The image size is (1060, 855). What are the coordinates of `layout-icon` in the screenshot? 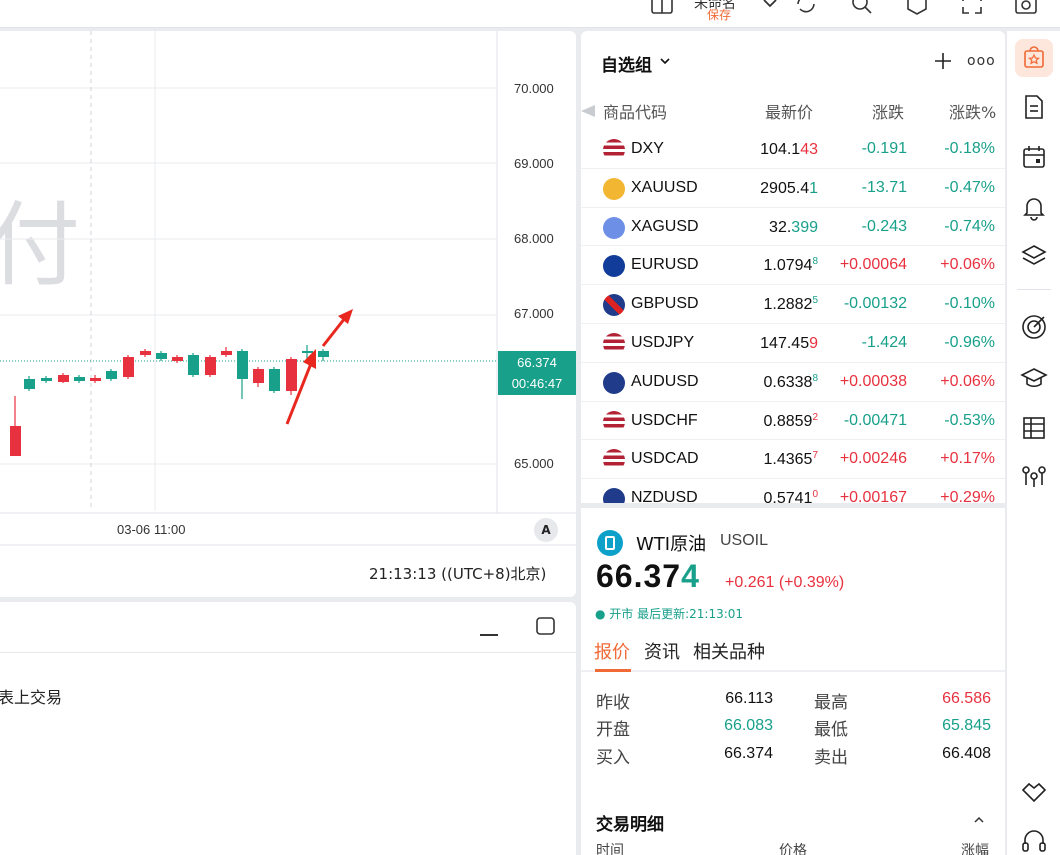 It's located at (662, 8).